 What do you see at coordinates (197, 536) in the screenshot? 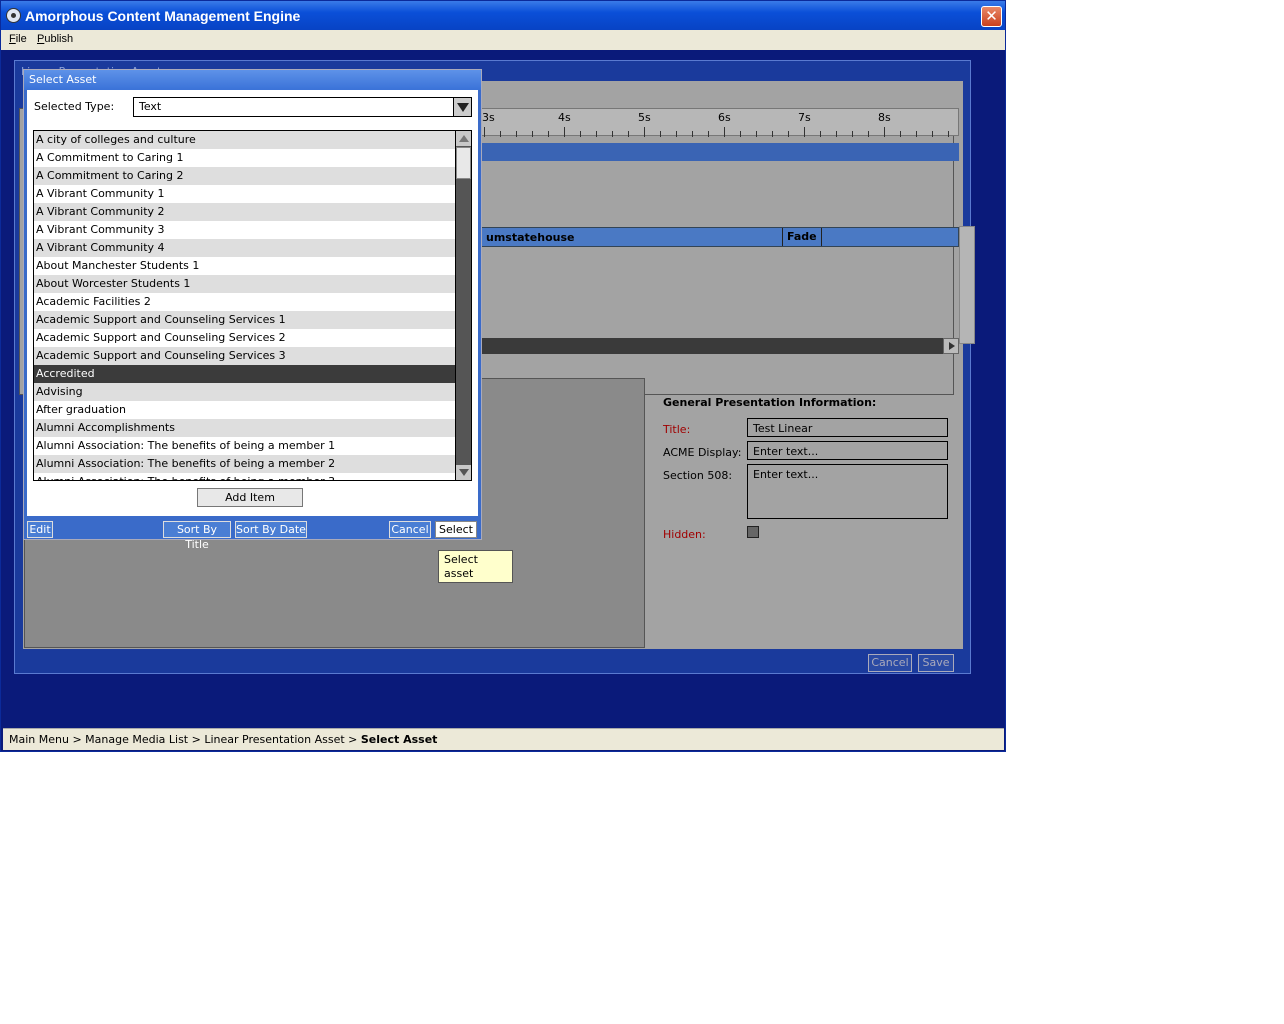
I see `sort-by-title-button: Sort By Title` at bounding box center [197, 536].